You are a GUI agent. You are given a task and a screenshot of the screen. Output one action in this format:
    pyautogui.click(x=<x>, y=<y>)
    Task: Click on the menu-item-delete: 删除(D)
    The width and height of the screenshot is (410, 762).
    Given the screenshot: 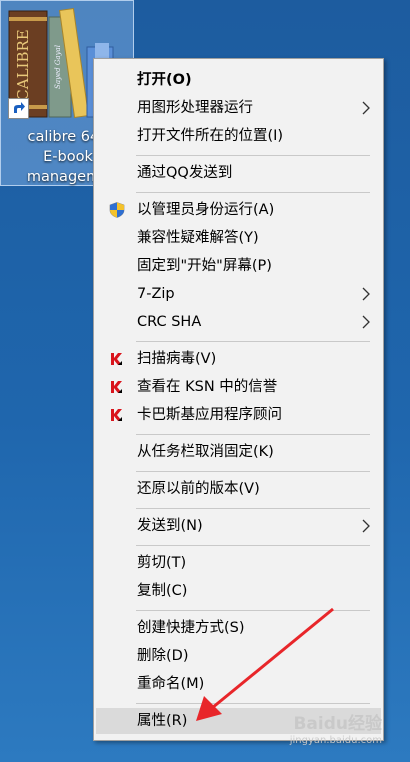 What is the action you would take?
    pyautogui.click(x=238, y=656)
    